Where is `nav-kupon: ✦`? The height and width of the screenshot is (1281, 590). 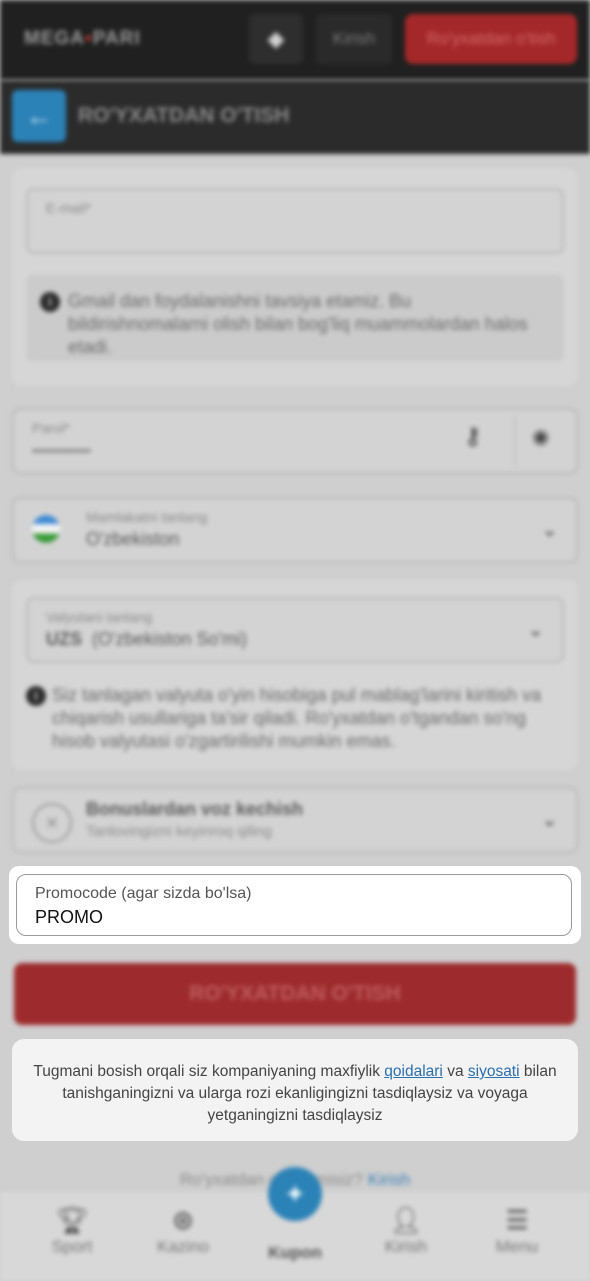
nav-kupon: ✦ is located at coordinates (295, 1194).